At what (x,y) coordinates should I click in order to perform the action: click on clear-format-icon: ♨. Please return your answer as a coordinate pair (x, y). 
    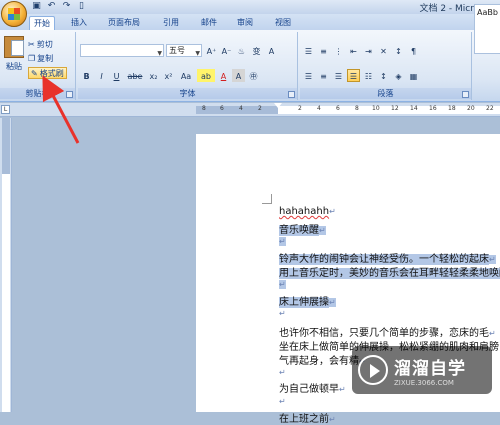
    Looking at the image, I should click on (241, 50).